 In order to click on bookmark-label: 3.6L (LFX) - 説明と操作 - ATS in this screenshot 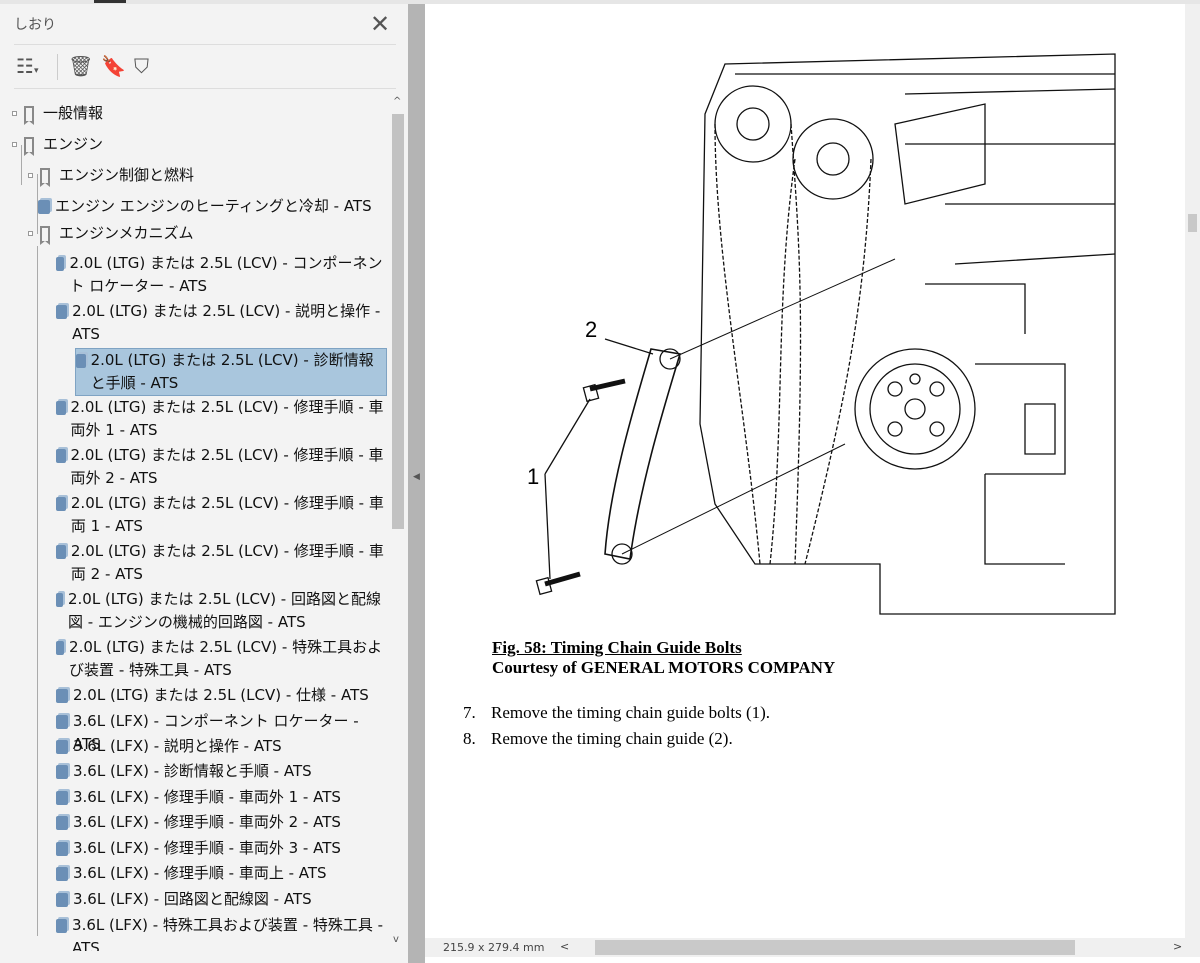, I will do `click(177, 746)`.